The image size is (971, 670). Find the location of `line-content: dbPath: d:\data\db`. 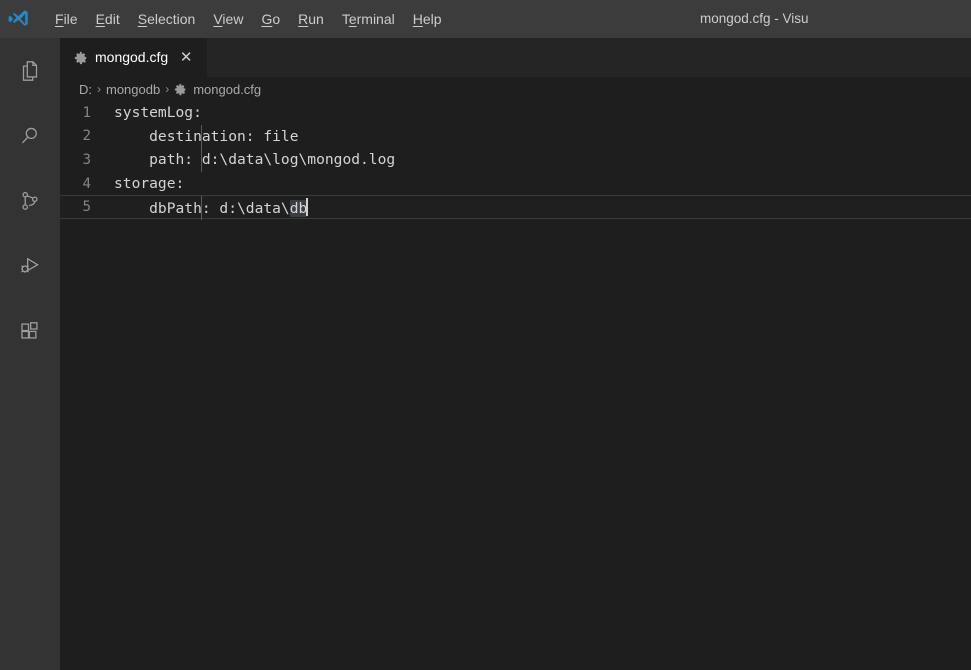

line-content: dbPath: d:\data\db is located at coordinates (542, 207).